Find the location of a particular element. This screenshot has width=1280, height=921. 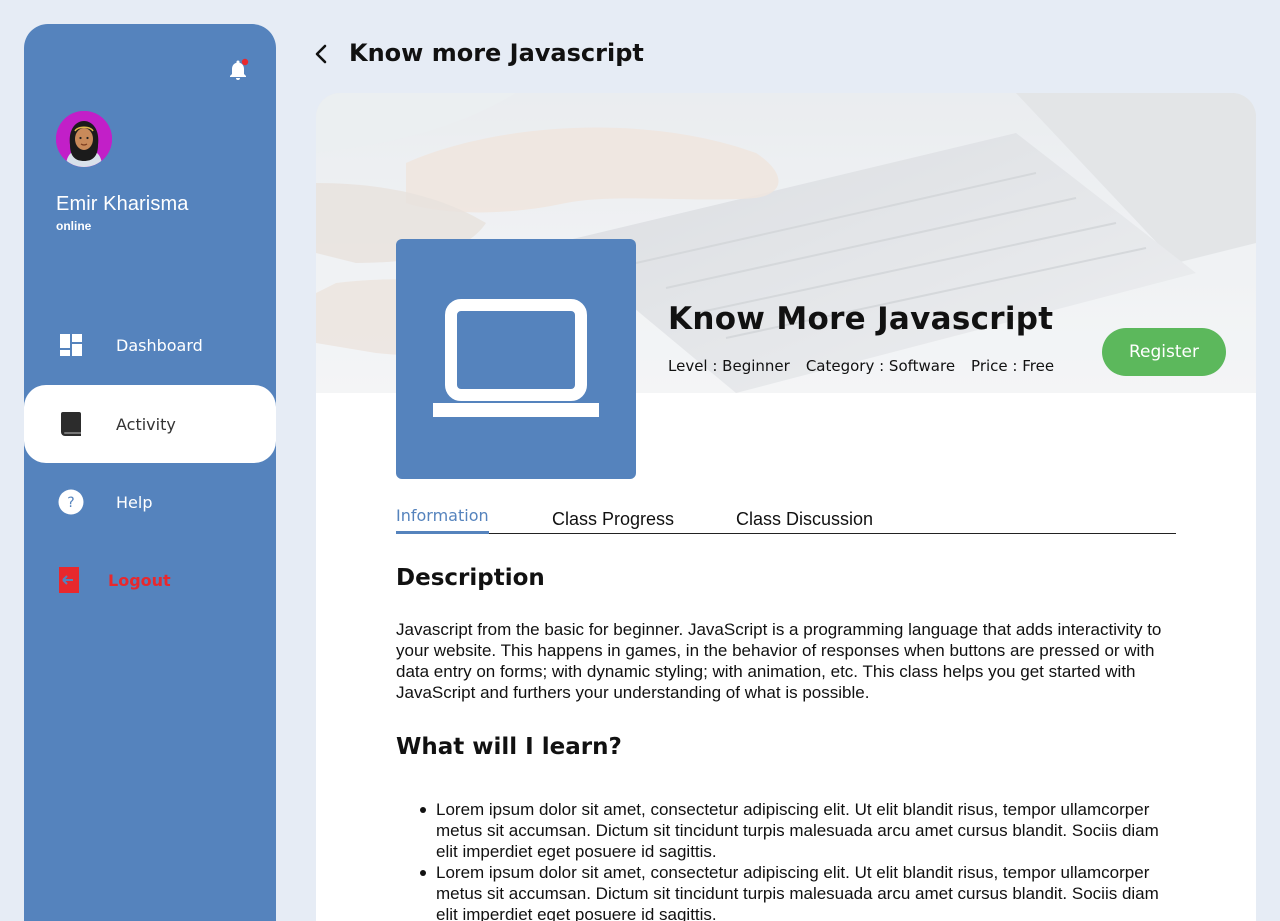

tab-class-progress: Class Progress is located at coordinates (613, 519).